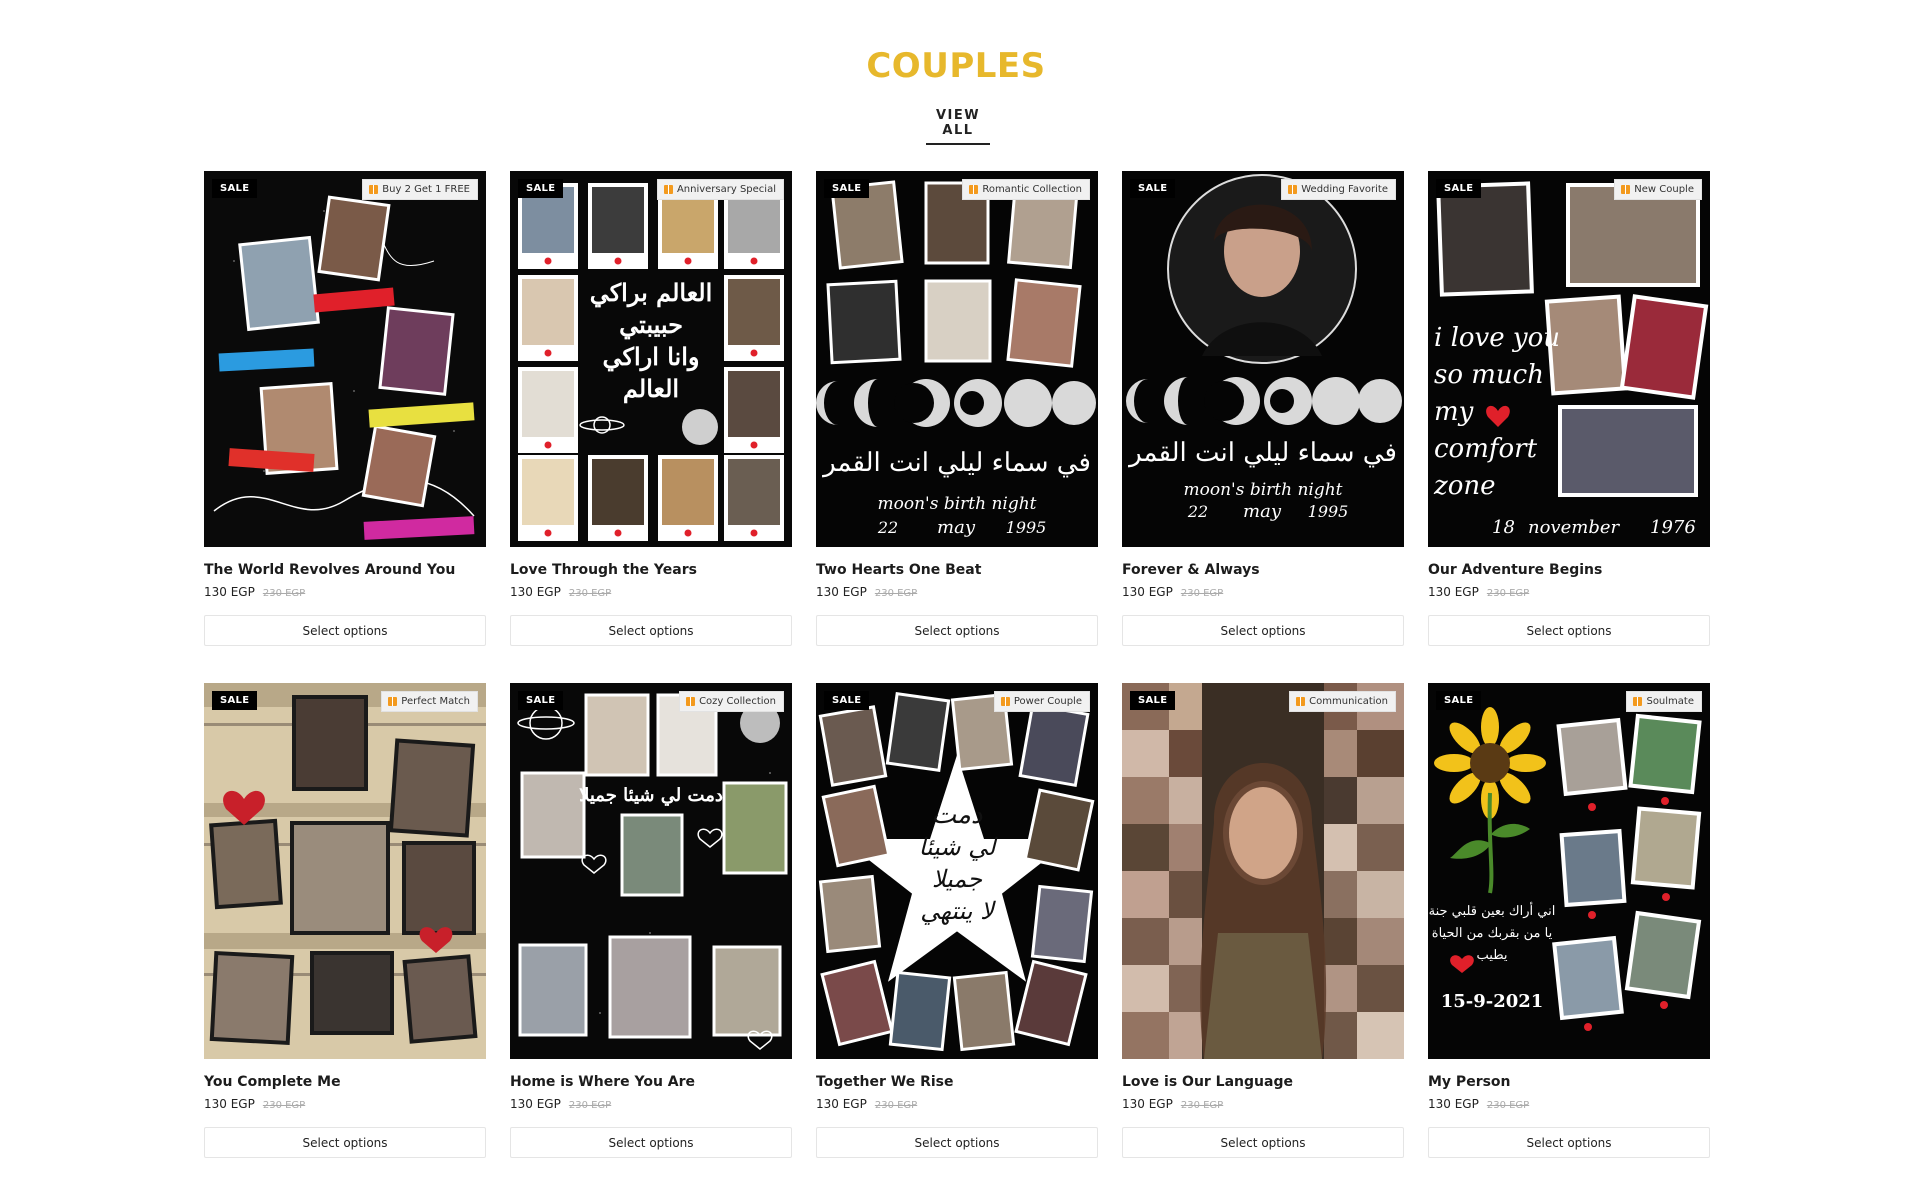 The image size is (1912, 1184). I want to click on promo-ribbon: Communication, so click(1342, 701).